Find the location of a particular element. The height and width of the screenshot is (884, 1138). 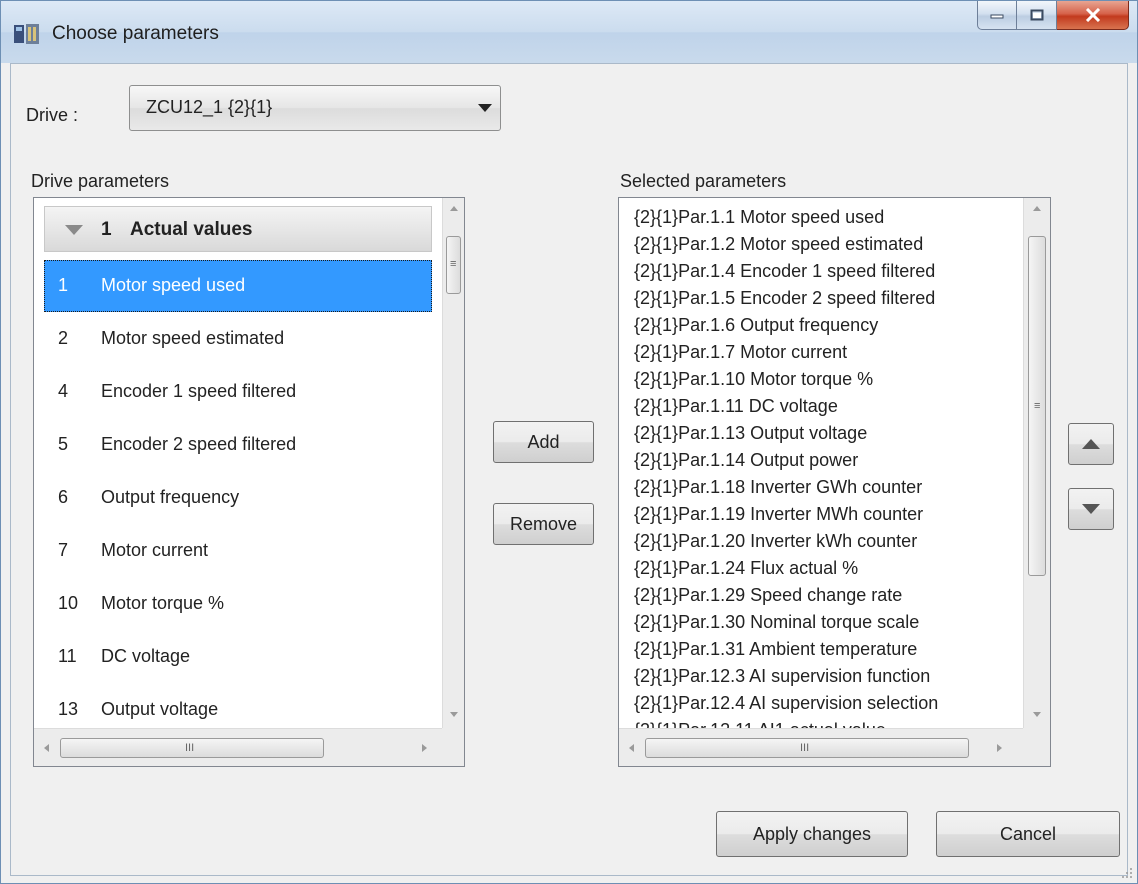

add-button: Add is located at coordinates (543, 442).